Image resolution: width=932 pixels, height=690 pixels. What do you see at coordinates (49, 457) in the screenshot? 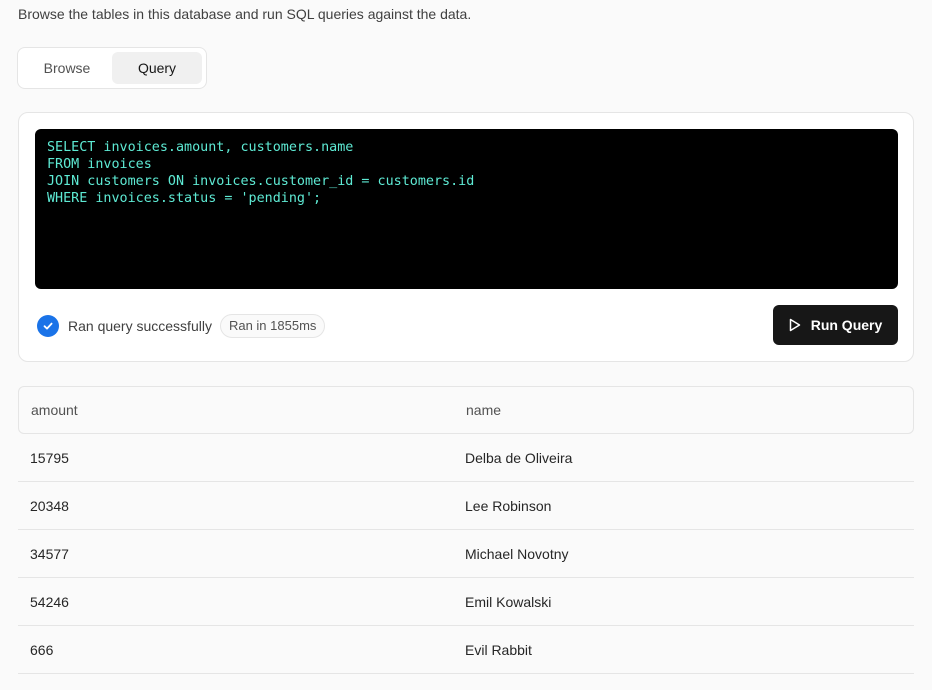
I see `cell-amount: 15795` at bounding box center [49, 457].